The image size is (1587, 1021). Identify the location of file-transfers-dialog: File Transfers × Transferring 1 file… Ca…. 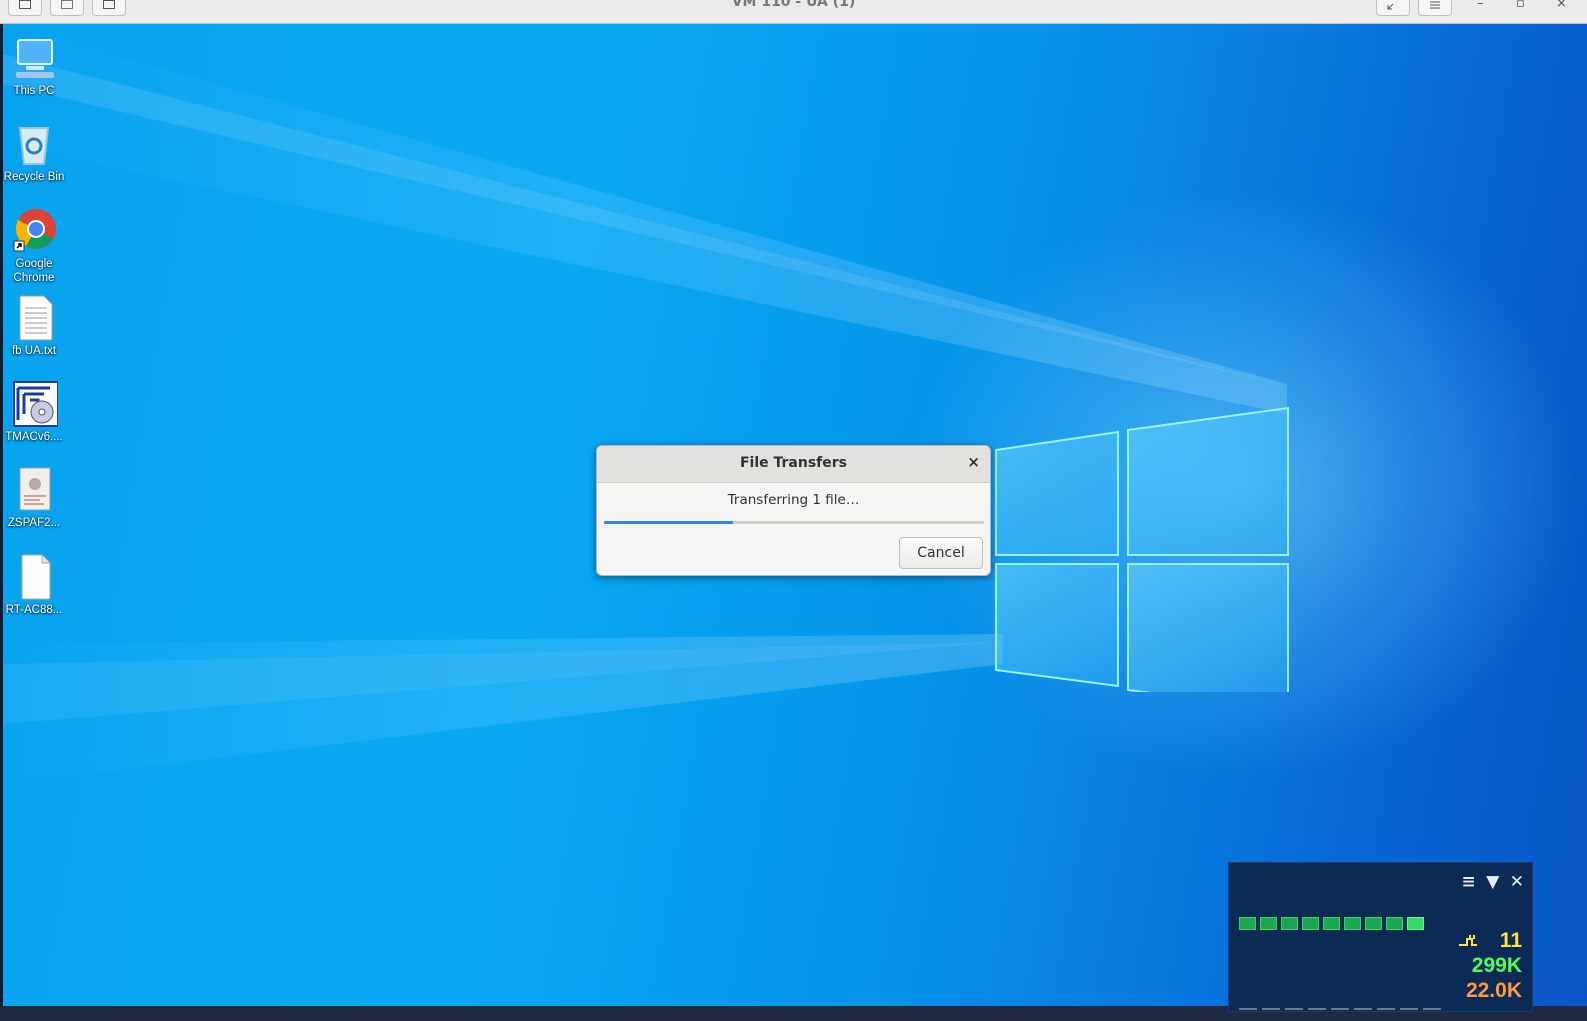
(793, 510).